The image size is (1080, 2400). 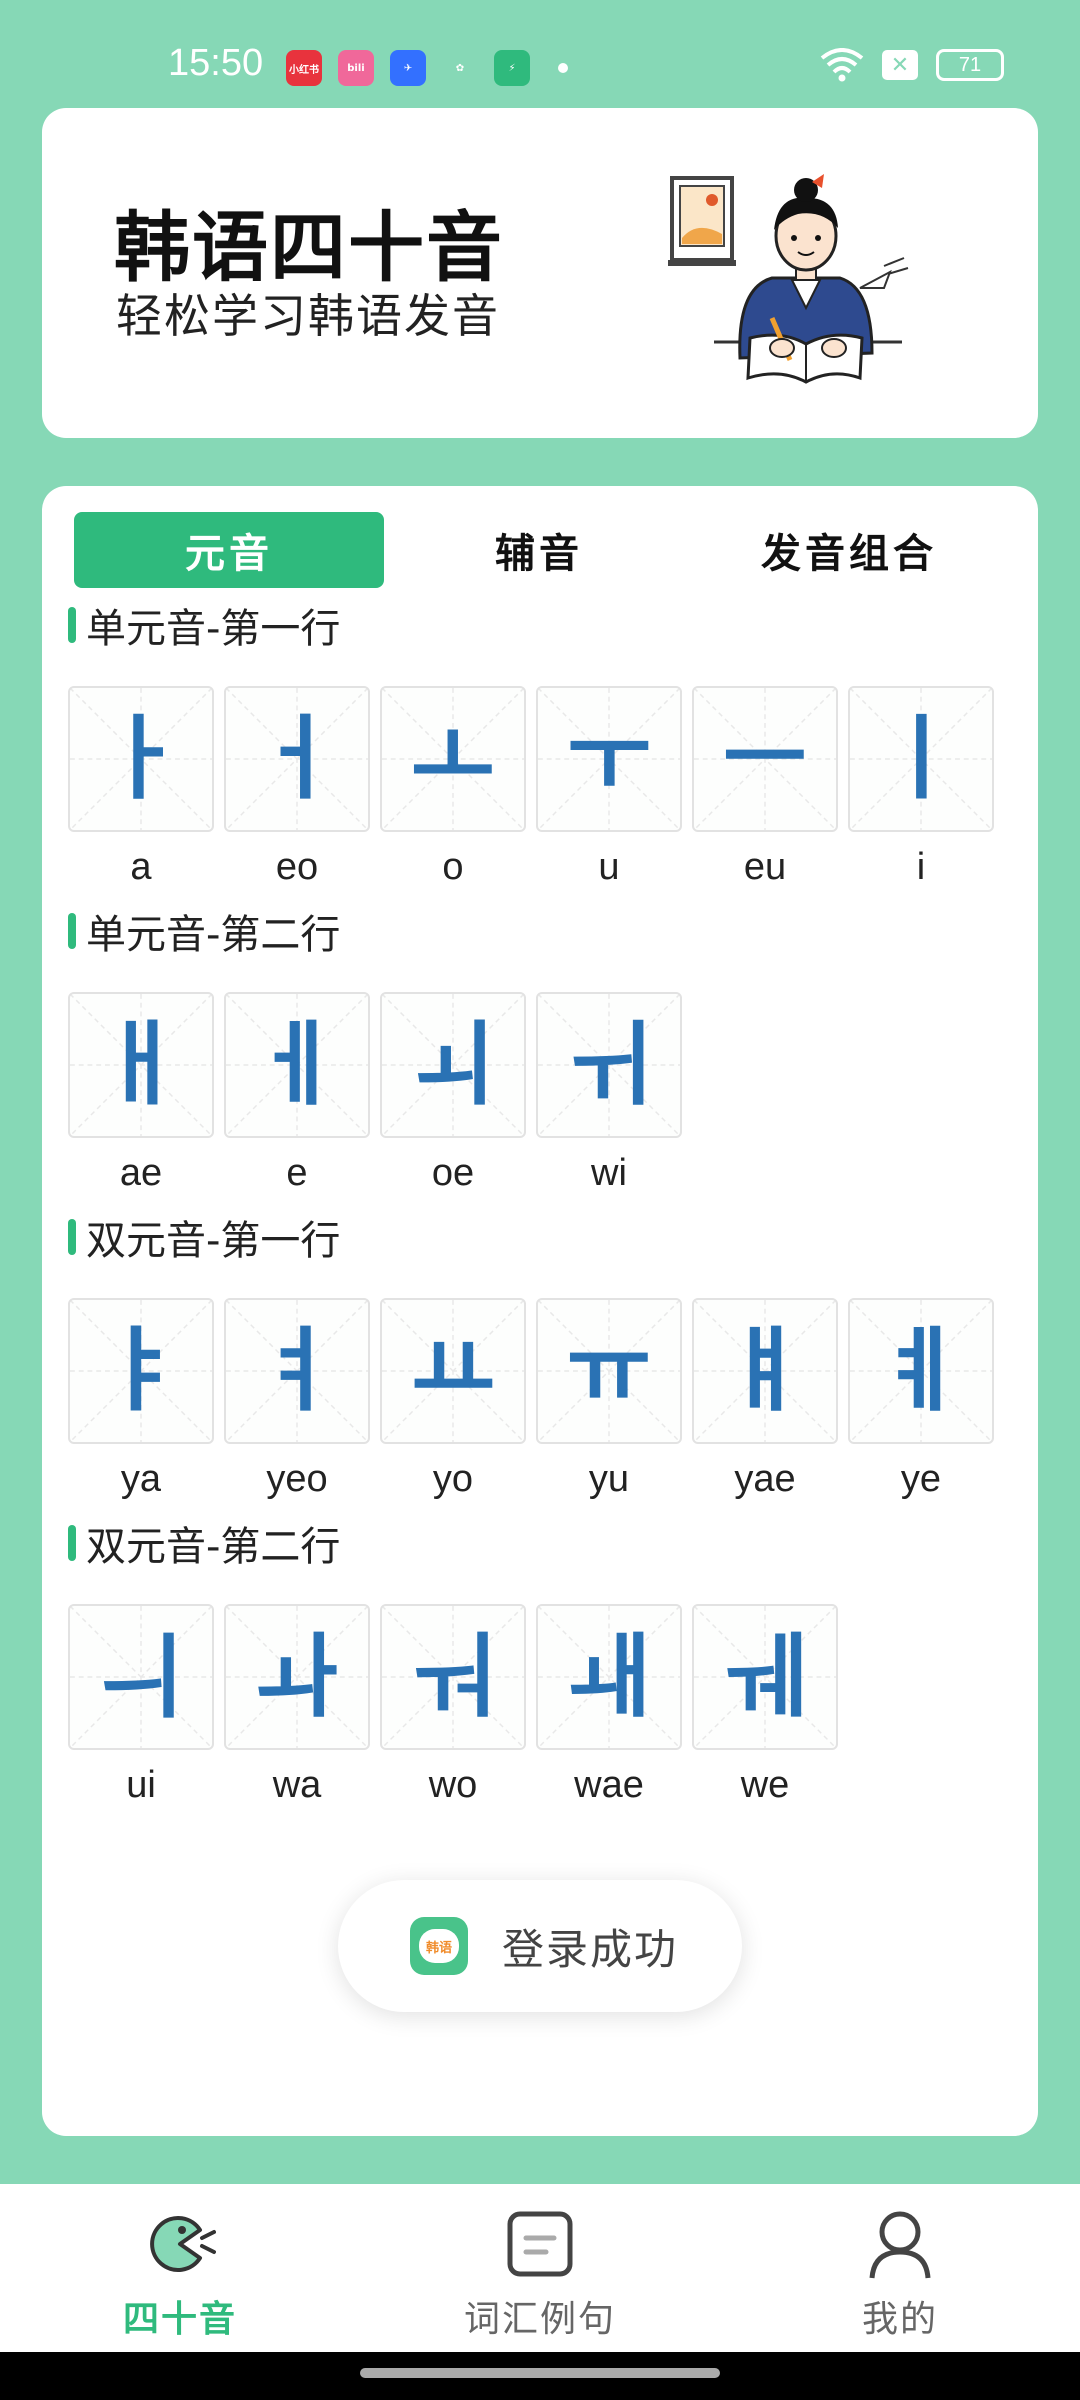 I want to click on practice-grid-cell: ㅓ, so click(x=297, y=759).